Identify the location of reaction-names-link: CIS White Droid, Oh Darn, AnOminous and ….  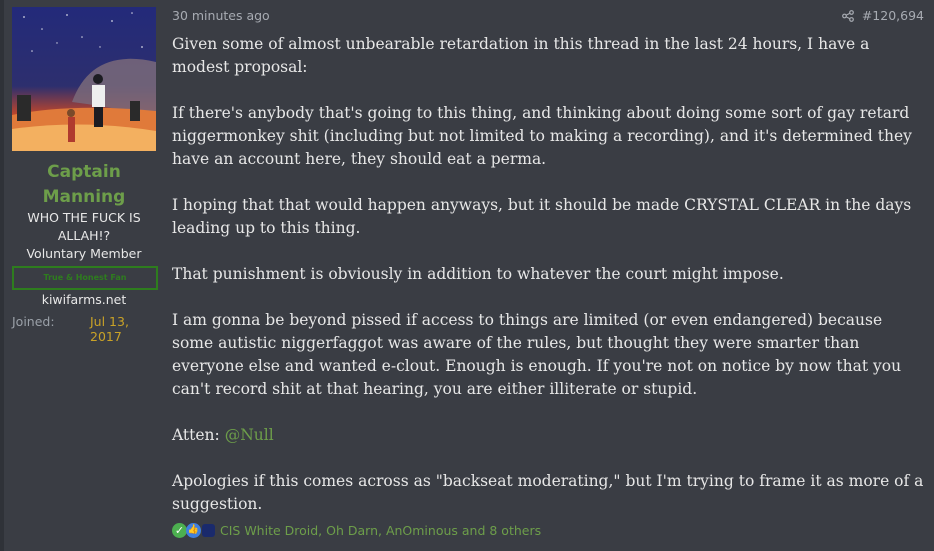
(380, 530).